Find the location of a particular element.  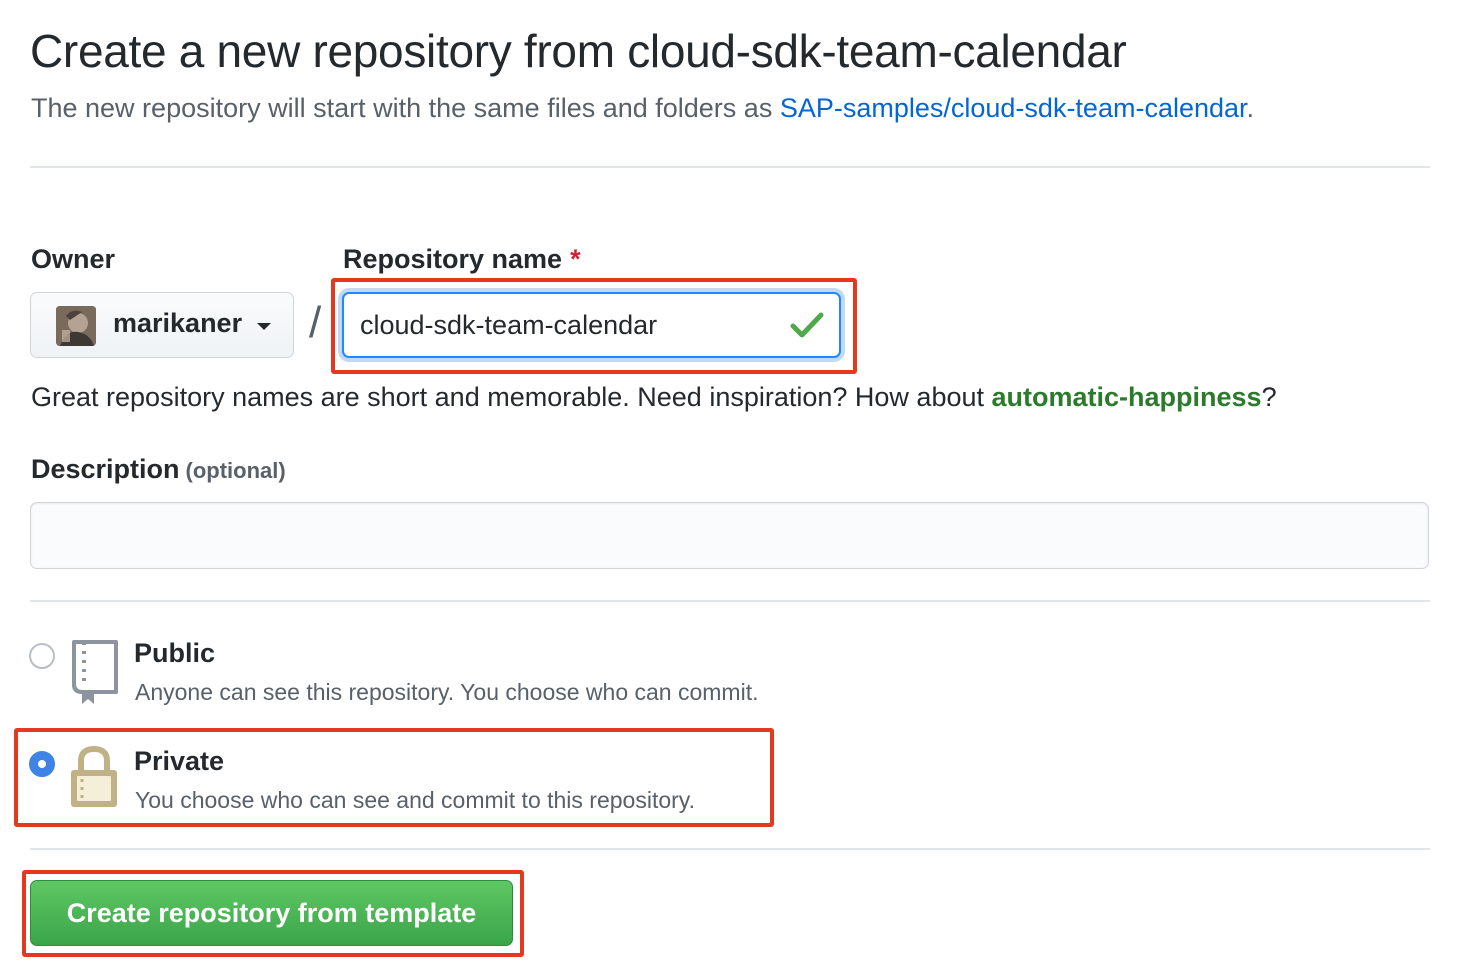

lock-icon is located at coordinates (94, 776).